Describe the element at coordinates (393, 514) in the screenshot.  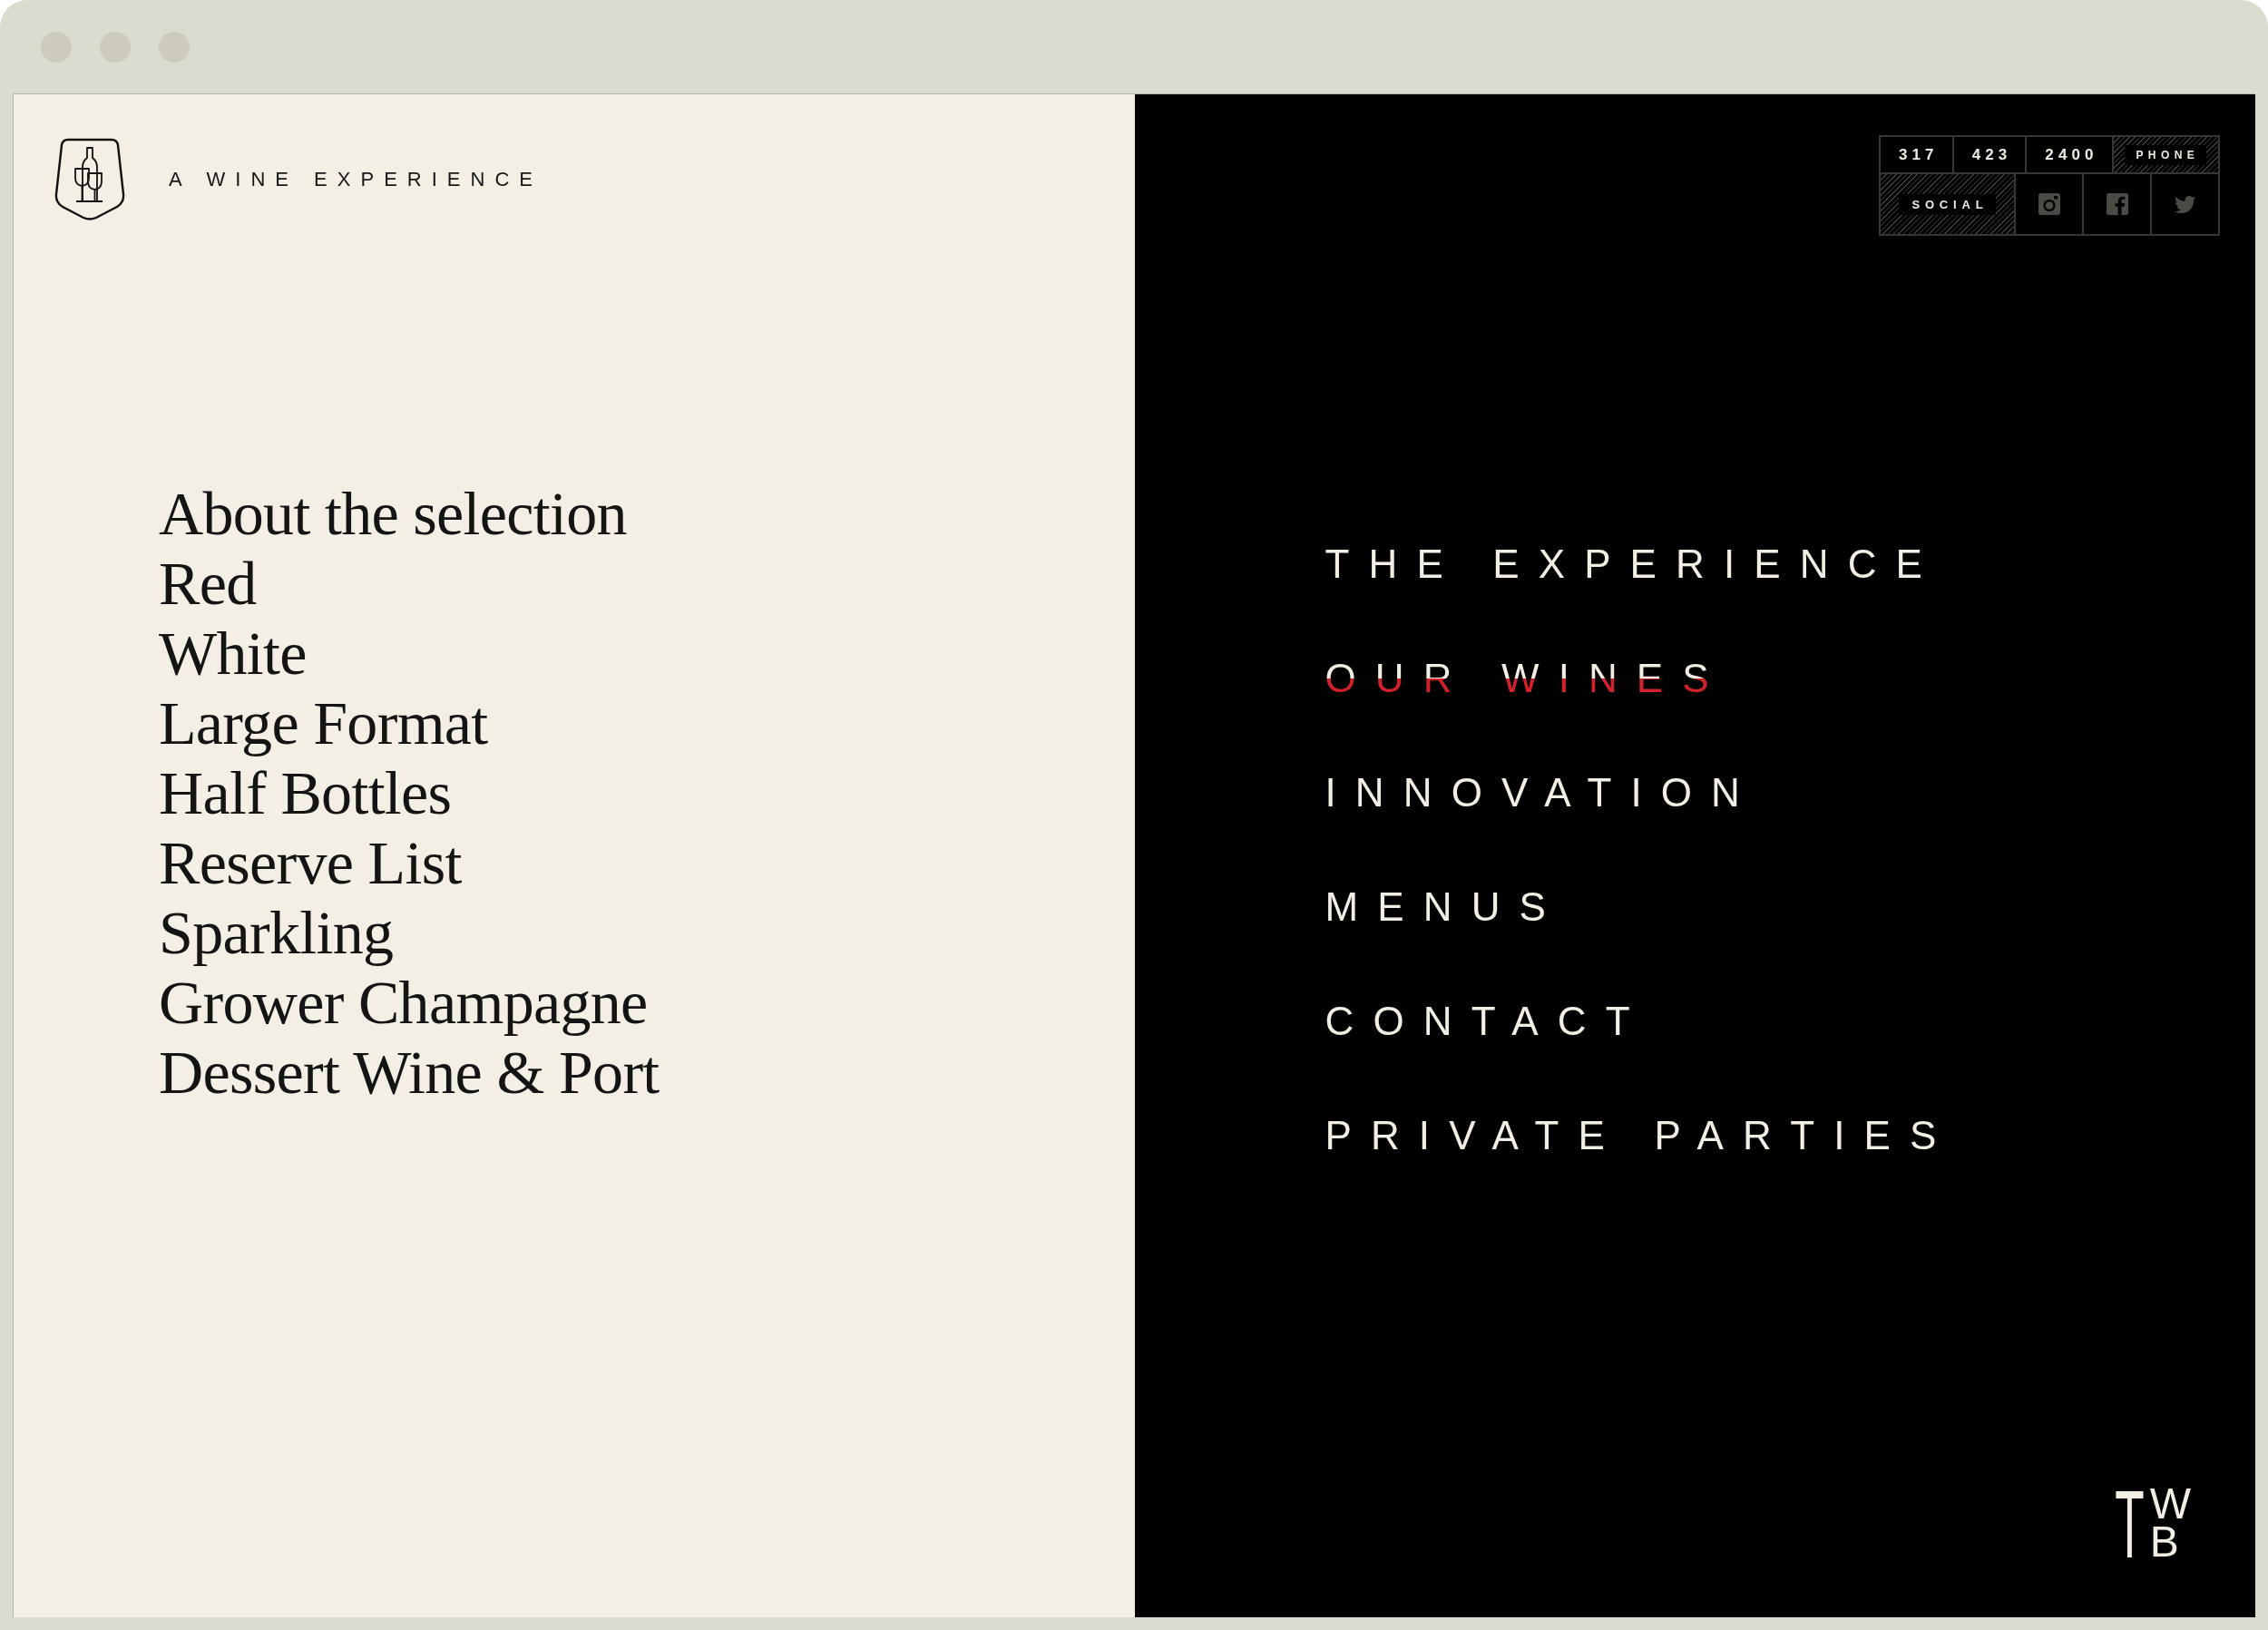
I see `wine-category-link: About the selection` at that location.